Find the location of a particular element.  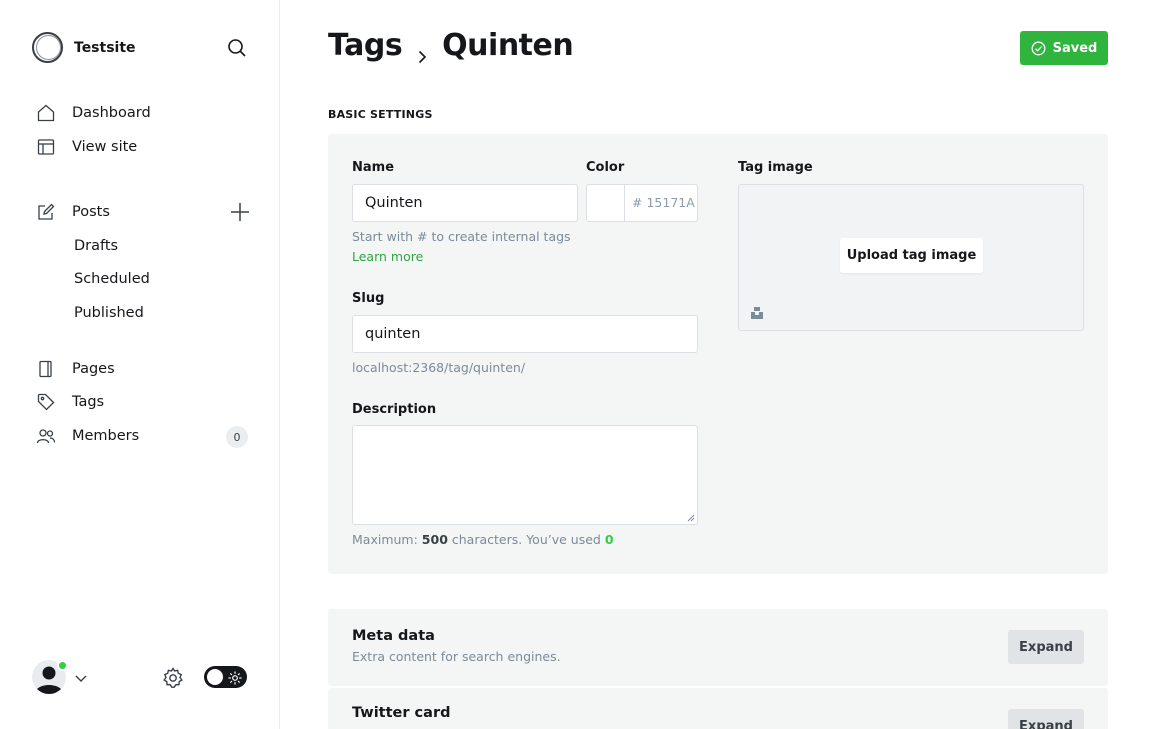

meta-data-desc: Extra content for search engines. is located at coordinates (456, 656).